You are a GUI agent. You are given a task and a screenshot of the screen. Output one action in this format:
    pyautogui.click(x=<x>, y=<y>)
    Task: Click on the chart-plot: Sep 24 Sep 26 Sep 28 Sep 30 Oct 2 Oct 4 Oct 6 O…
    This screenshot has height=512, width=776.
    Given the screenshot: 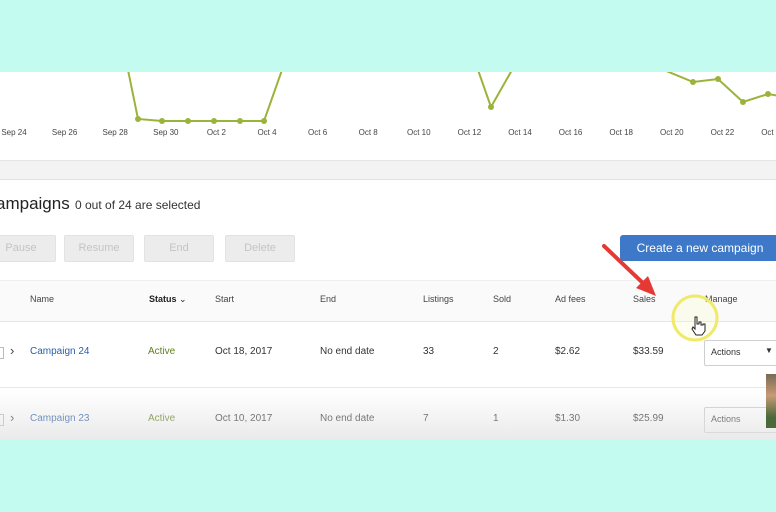 What is the action you would take?
    pyautogui.click(x=388, y=104)
    